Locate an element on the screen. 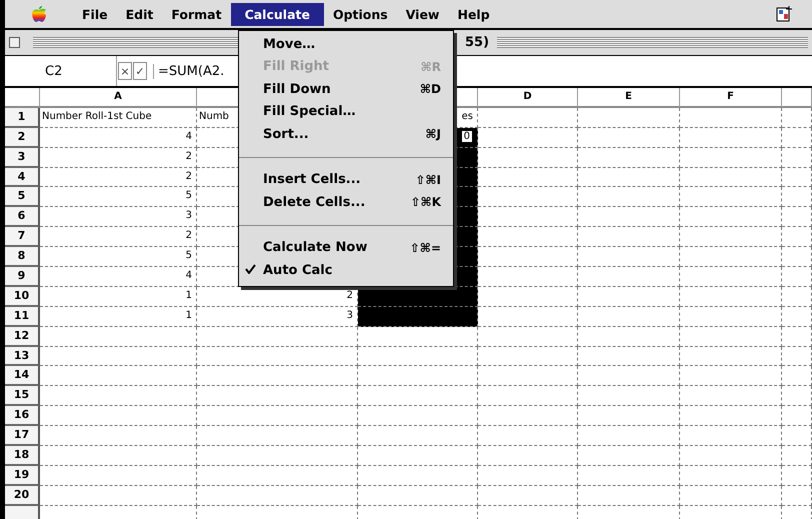 The width and height of the screenshot is (812, 519). window-title: 55) is located at coordinates (477, 42).